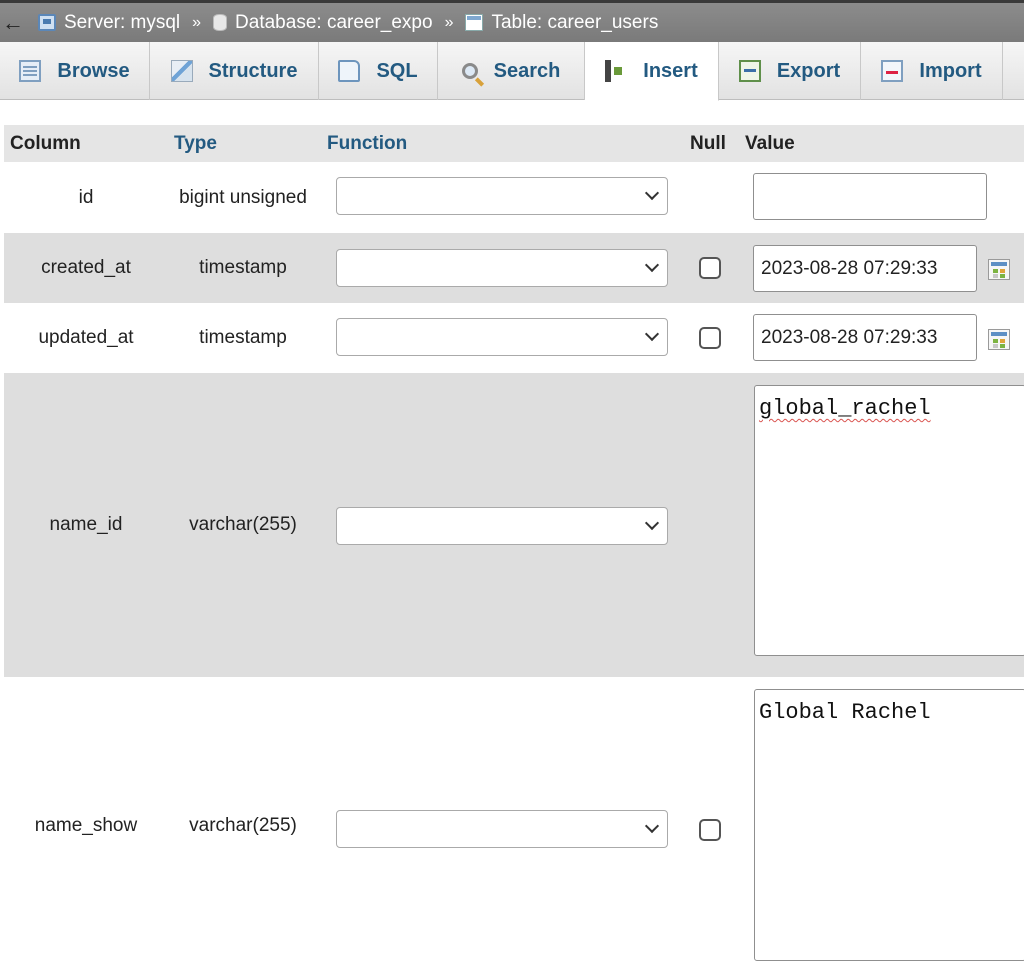 The image size is (1024, 975). Describe the element at coordinates (243, 197) in the screenshot. I see `column-type: bigint unsigned` at that location.